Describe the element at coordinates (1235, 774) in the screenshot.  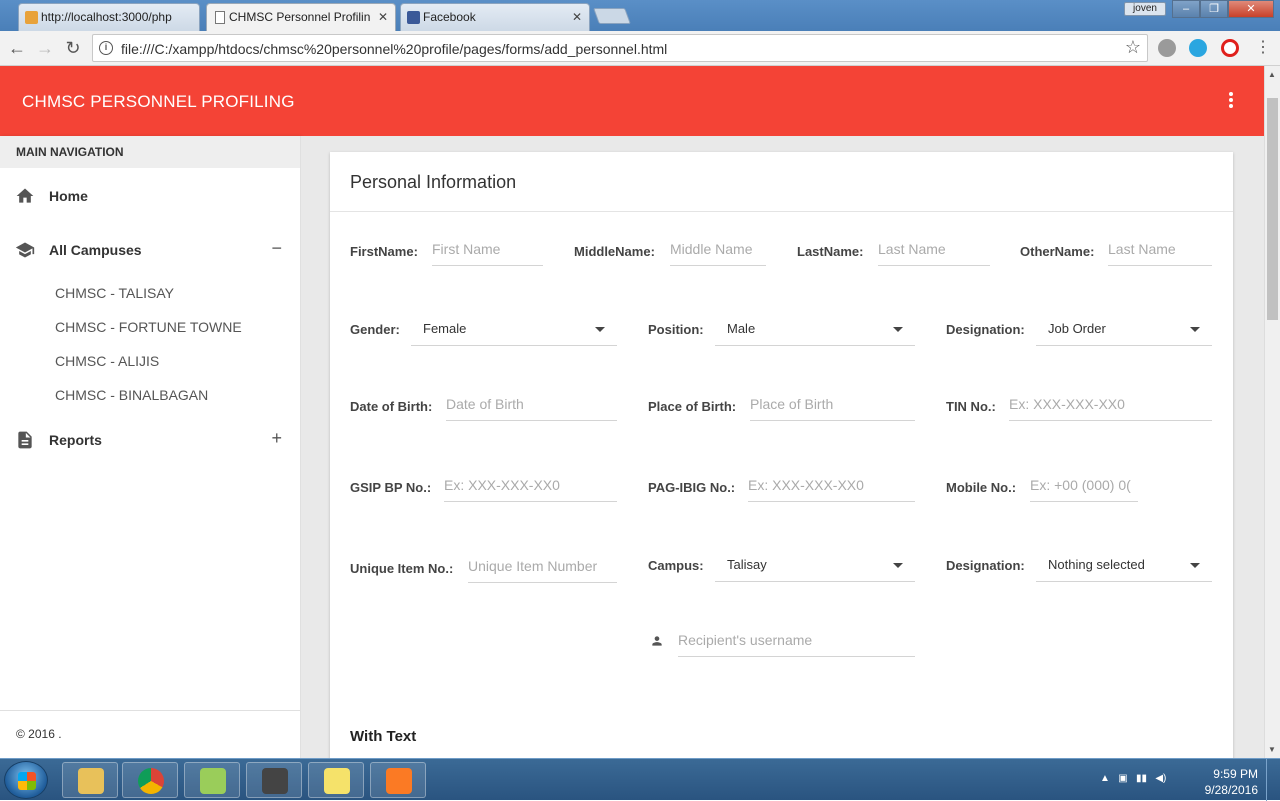
I see `clock-time: 9:59 PM` at that location.